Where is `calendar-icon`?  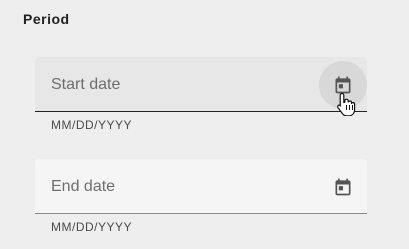 calendar-icon is located at coordinates (343, 187).